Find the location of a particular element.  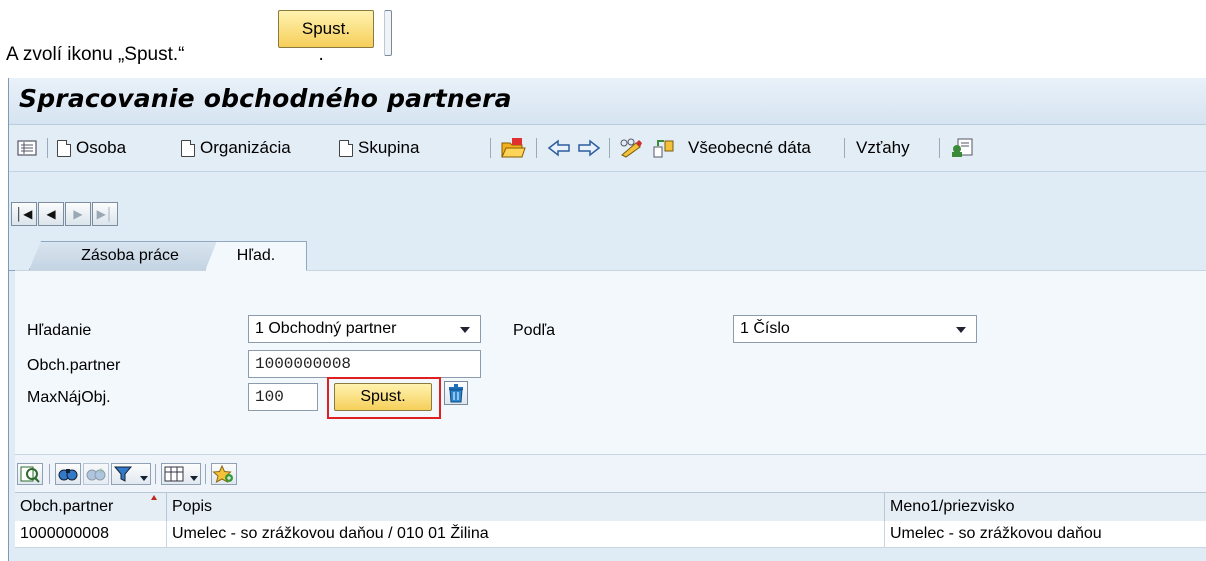

podla-label: Podľa is located at coordinates (534, 330).